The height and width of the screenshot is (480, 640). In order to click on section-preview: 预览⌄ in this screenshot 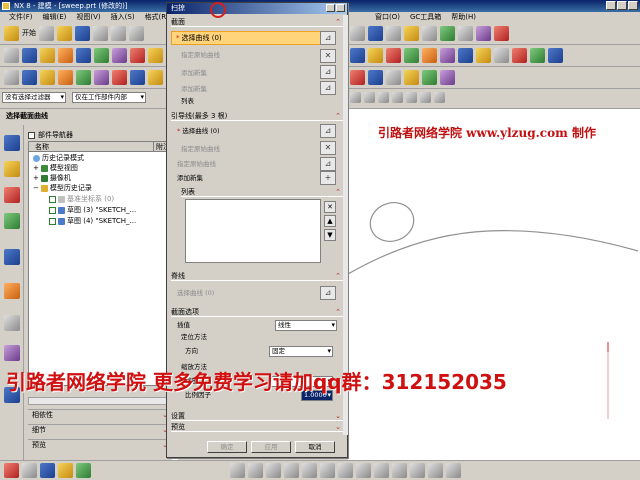, I will do `click(100, 444)`.